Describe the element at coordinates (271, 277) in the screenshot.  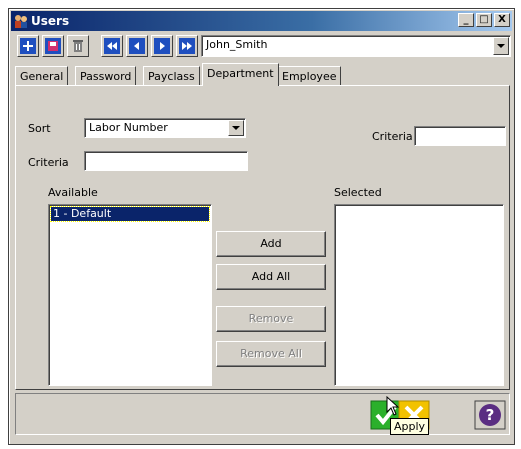
I see `add-all-button: Add All` at that location.